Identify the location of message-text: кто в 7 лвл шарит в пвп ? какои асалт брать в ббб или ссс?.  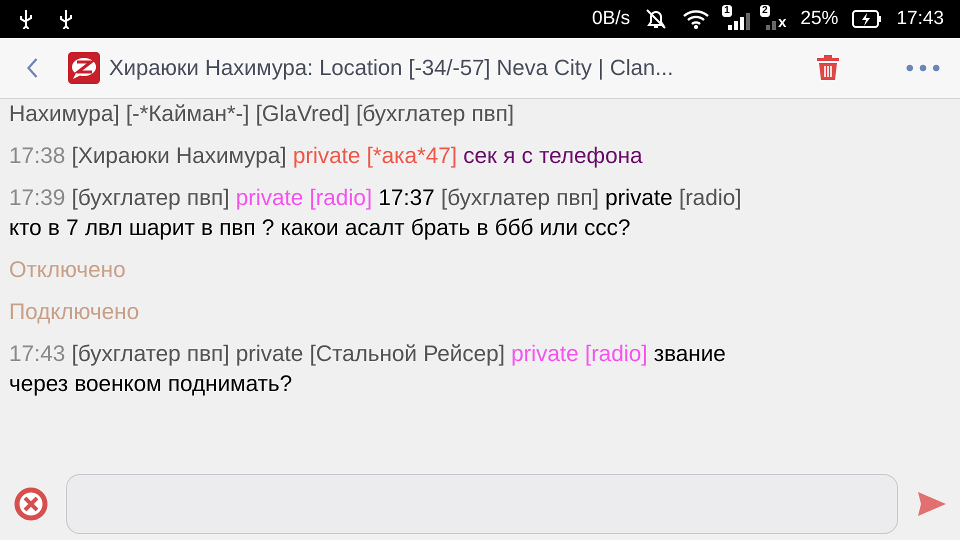
(319, 227).